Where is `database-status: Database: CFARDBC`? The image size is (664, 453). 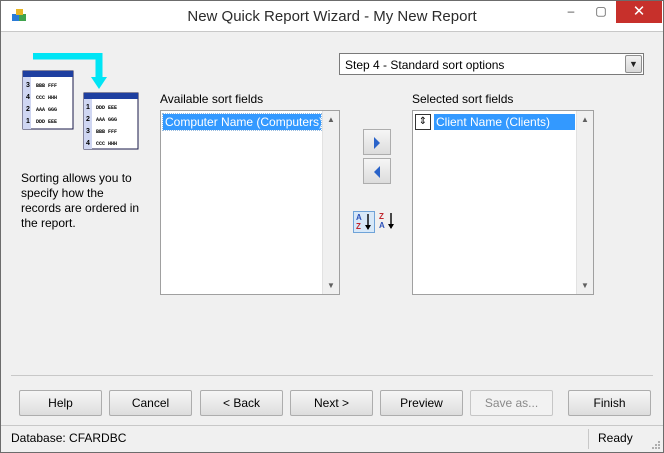
database-status: Database: CFARDBC is located at coordinates (69, 438).